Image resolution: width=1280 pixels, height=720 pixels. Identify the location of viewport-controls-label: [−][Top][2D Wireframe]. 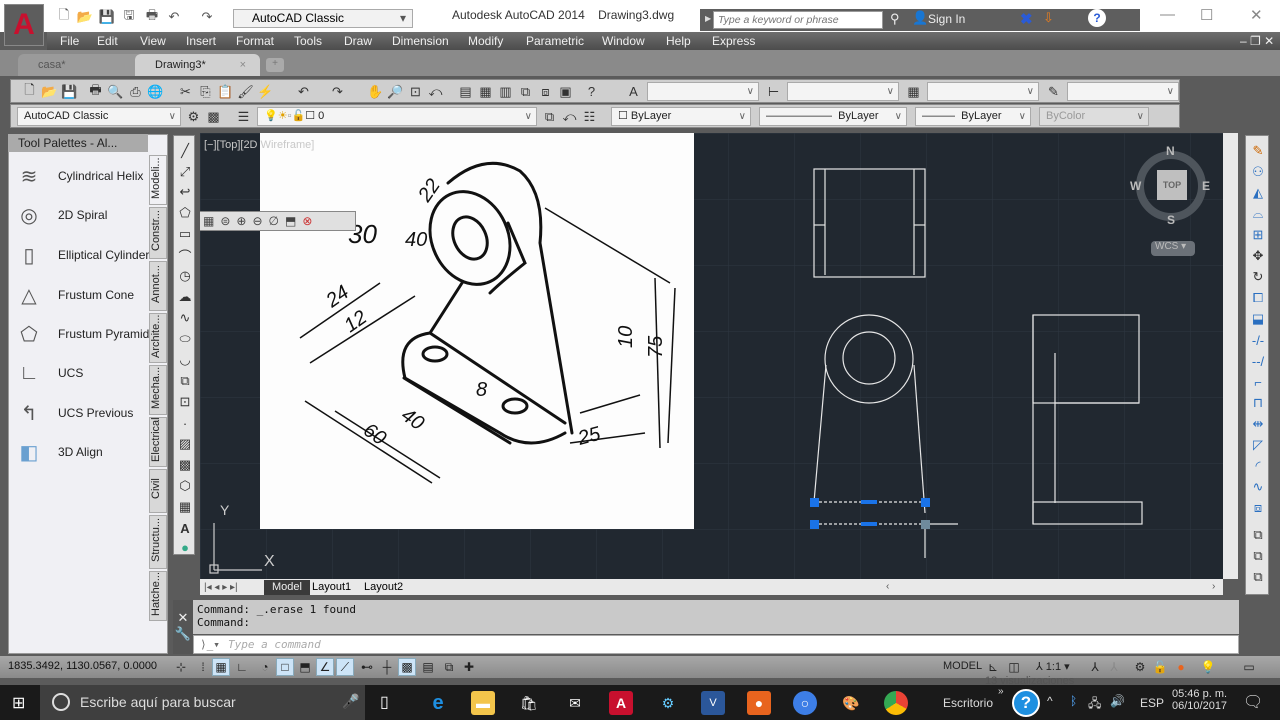
(259, 145).